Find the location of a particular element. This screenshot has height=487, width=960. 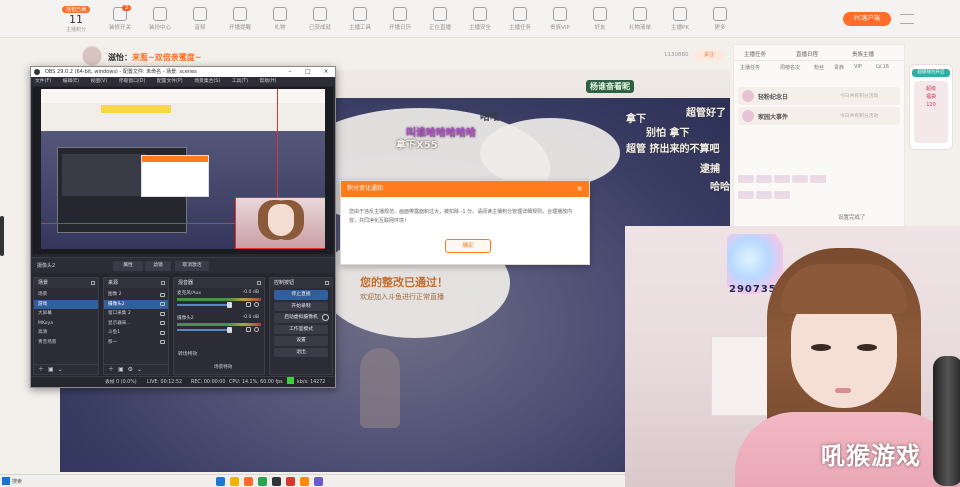

windows-start-icon is located at coordinates (6, 481).